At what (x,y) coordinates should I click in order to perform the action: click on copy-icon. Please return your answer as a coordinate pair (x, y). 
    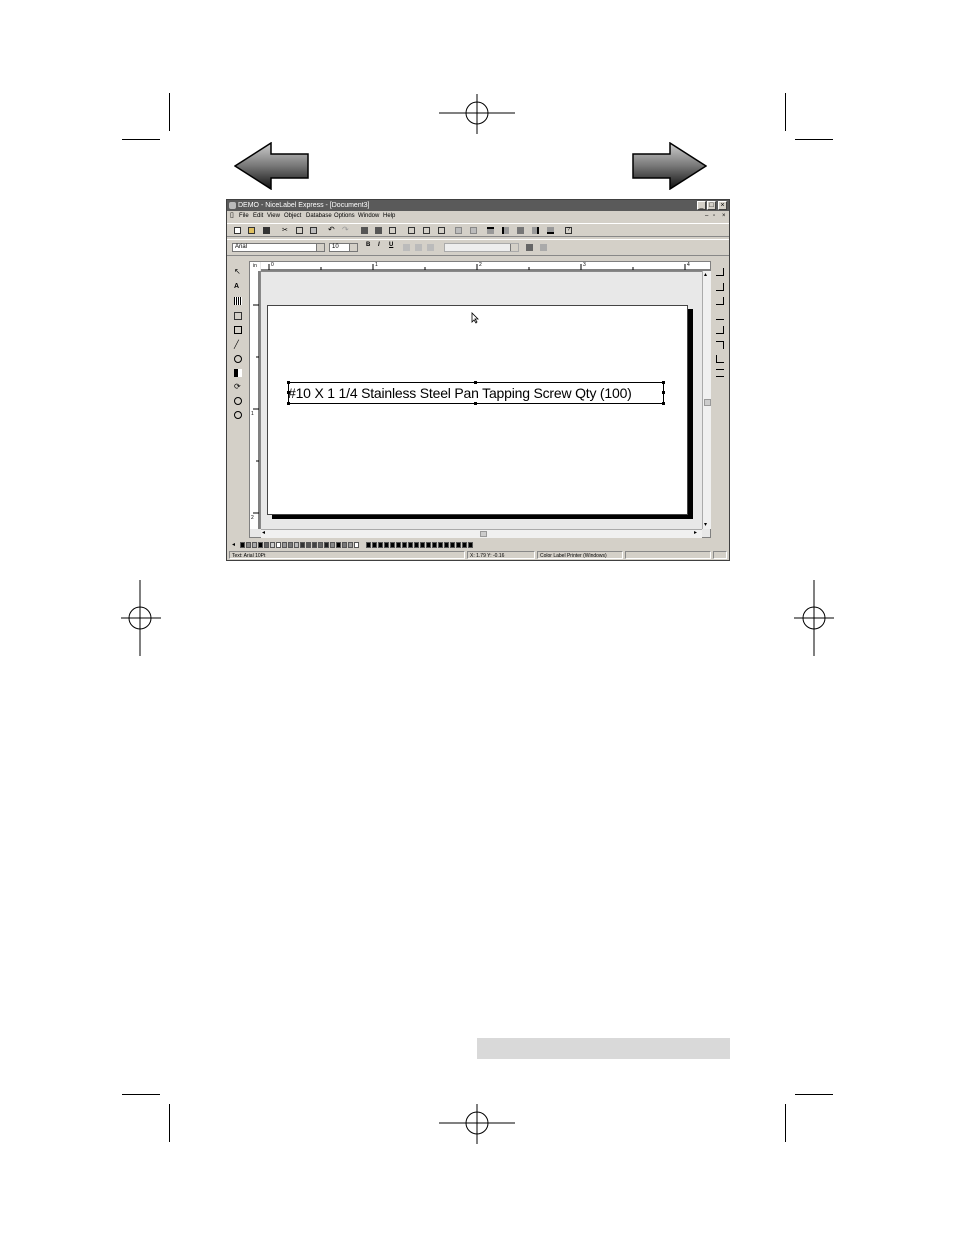
    Looking at the image, I should click on (299, 230).